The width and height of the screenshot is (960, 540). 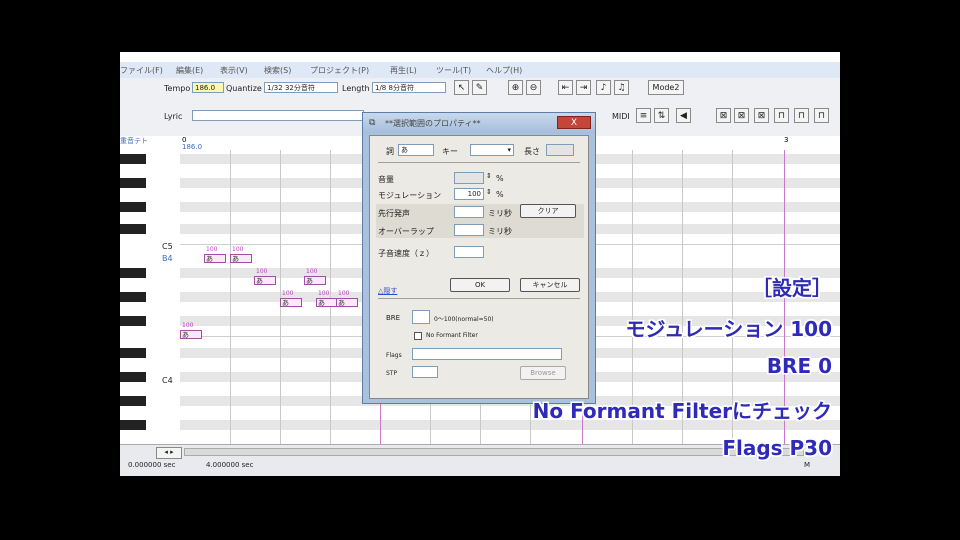 I want to click on stp-label: STP, so click(x=392, y=373).